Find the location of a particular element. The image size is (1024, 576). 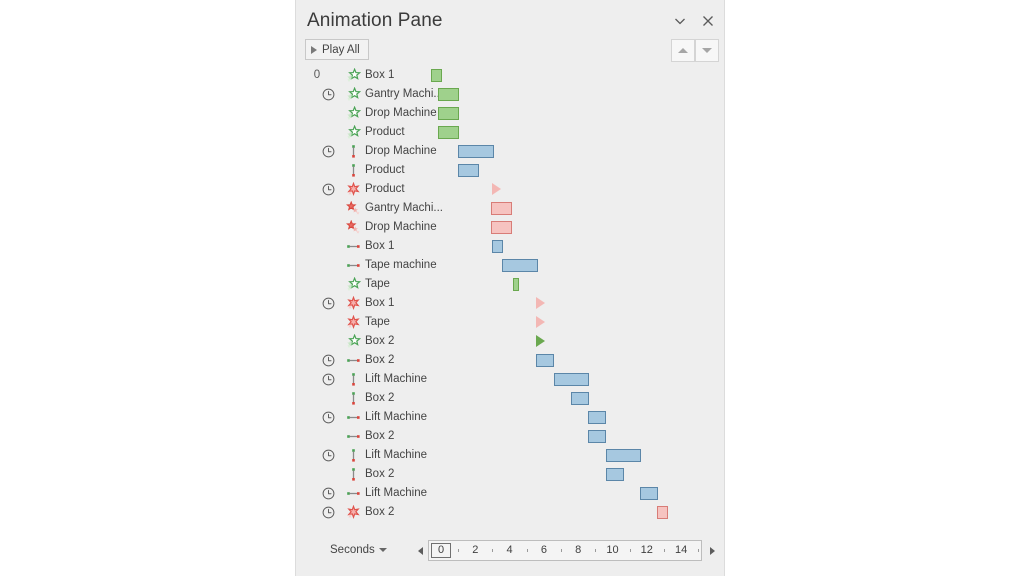

caret-left-icon is located at coordinates (420, 551).